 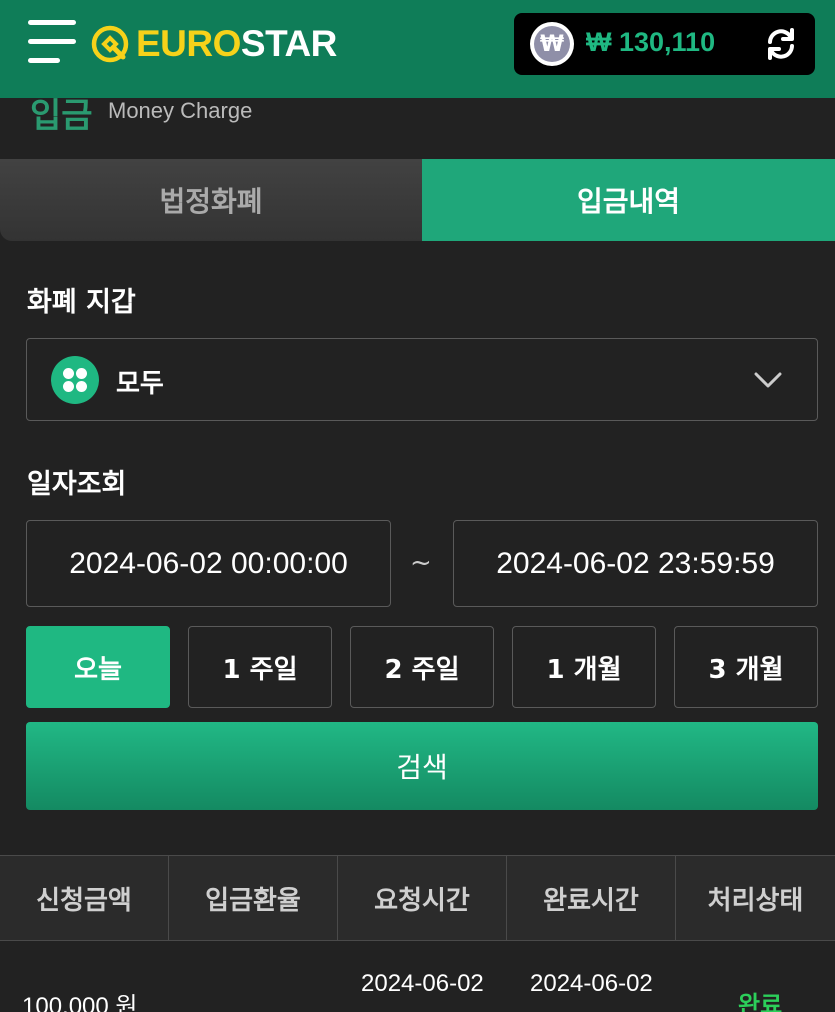 I want to click on search-button: 검색, so click(x=422, y=766).